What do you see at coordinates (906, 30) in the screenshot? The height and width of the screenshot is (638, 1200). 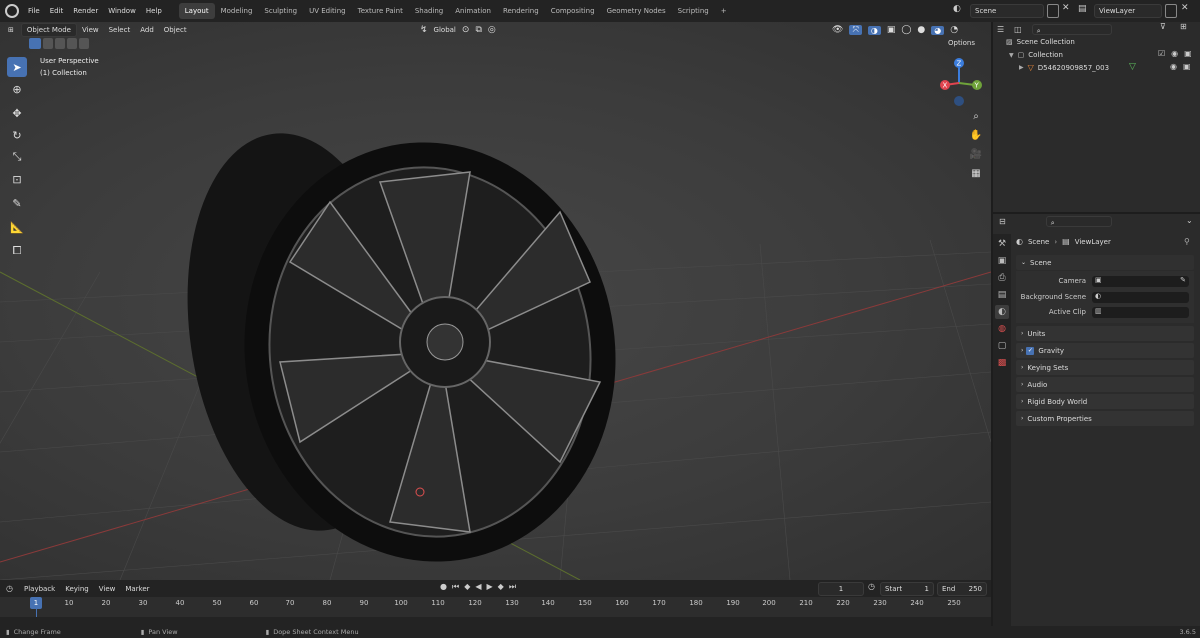 I see `wireframe-shading-icon: ◯` at bounding box center [906, 30].